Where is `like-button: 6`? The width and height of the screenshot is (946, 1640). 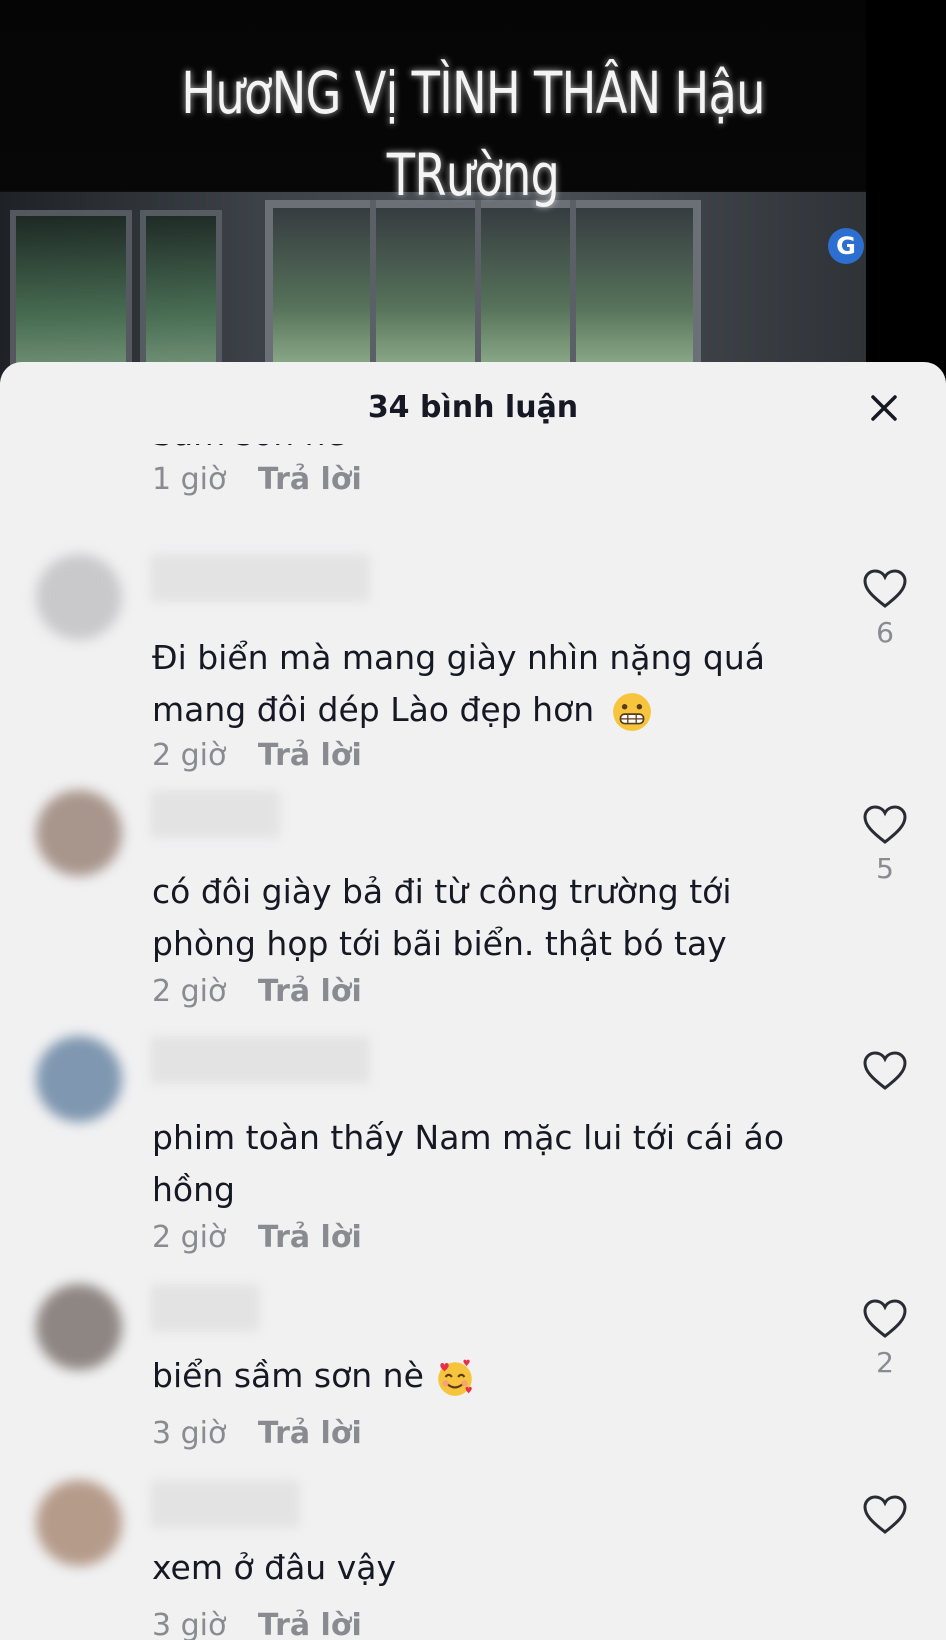
like-button: 6 is located at coordinates (885, 608).